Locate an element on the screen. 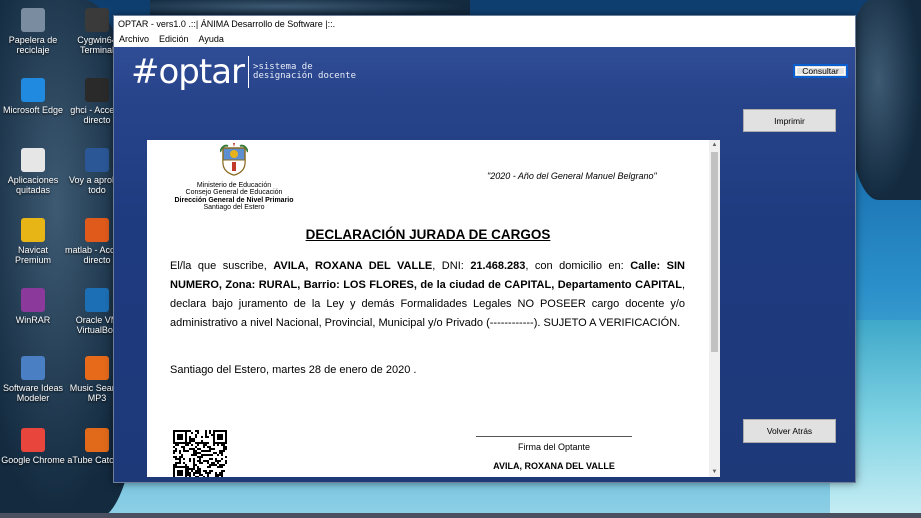  music-icon is located at coordinates (97, 368).